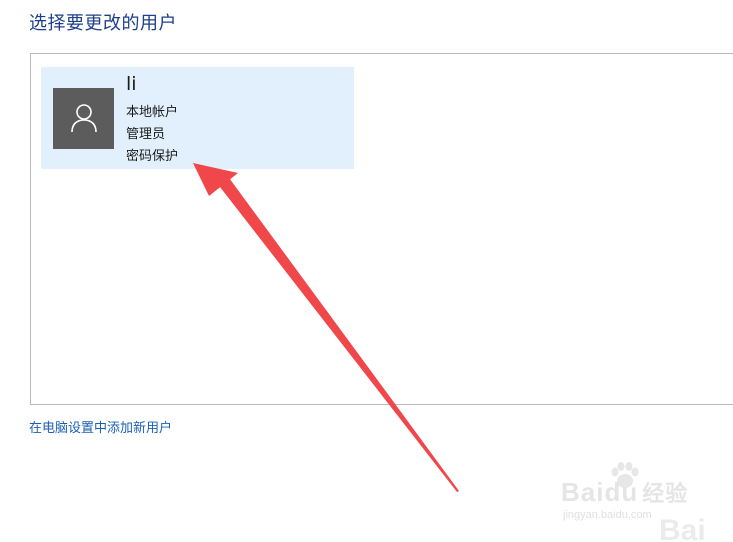 Image resolution: width=733 pixels, height=542 pixels. What do you see at coordinates (131, 84) in the screenshot?
I see `user-name: li` at bounding box center [131, 84].